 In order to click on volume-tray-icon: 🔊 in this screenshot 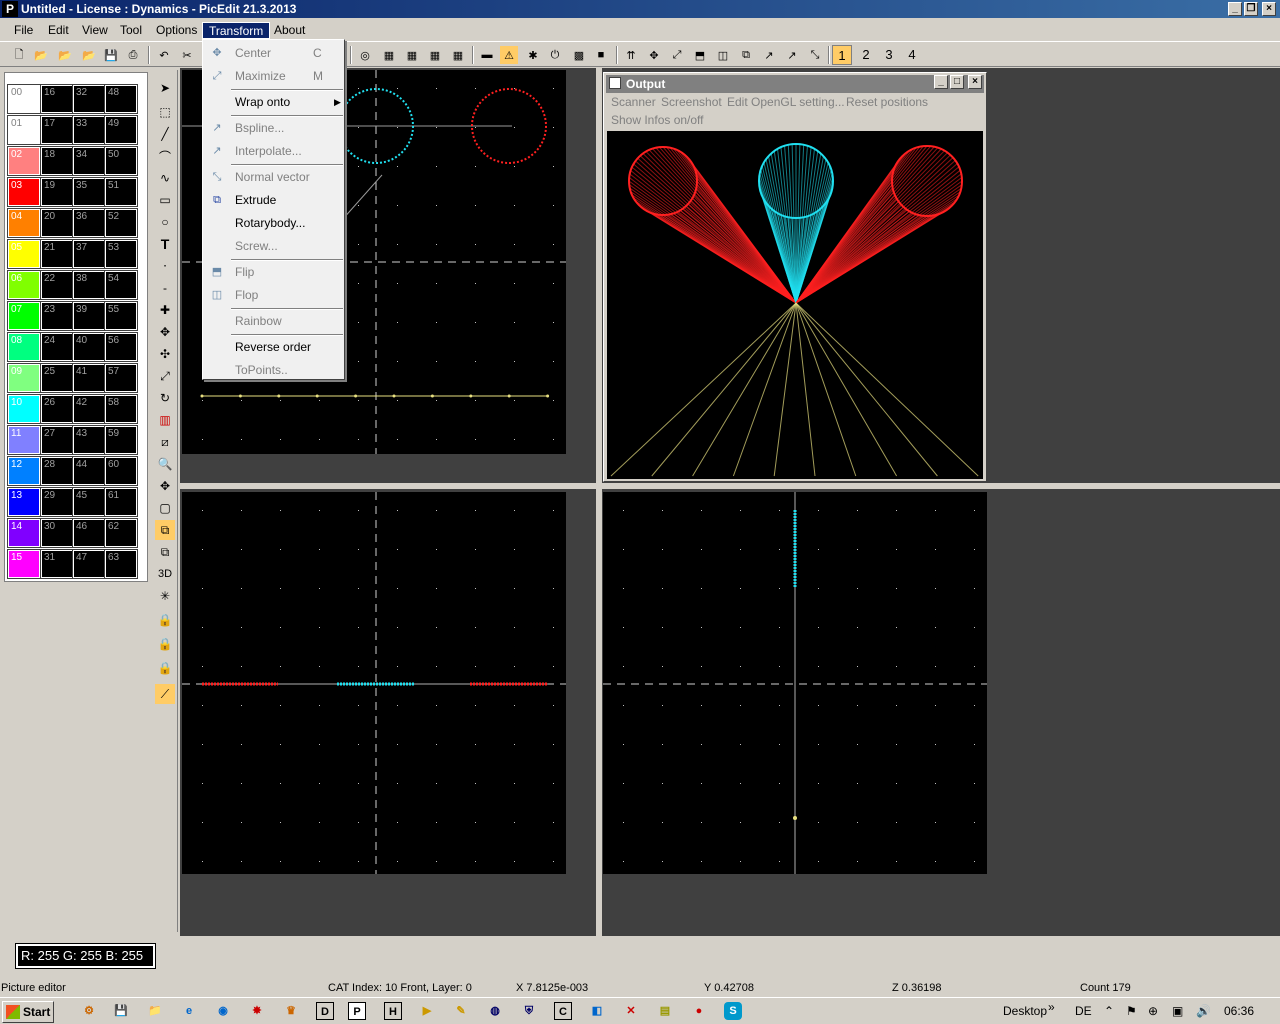, I will do `click(1203, 1011)`.